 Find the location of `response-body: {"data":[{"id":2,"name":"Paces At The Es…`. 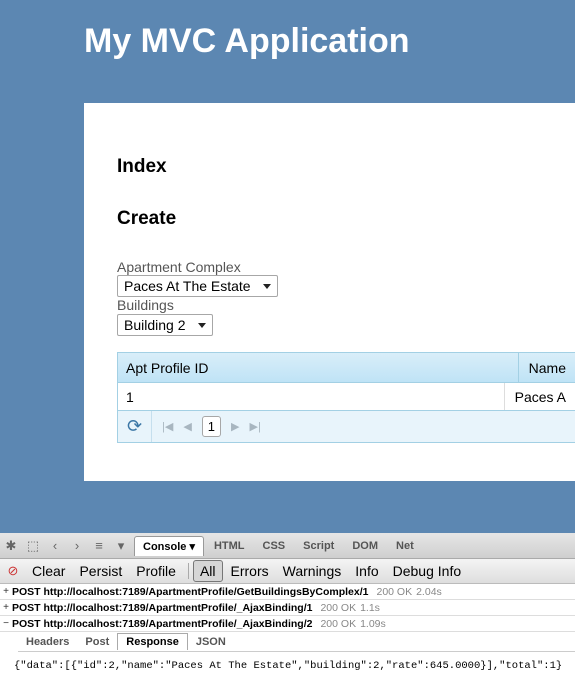

response-body: {"data":[{"id":2,"name":"Paces At The Es… is located at coordinates (288, 666).